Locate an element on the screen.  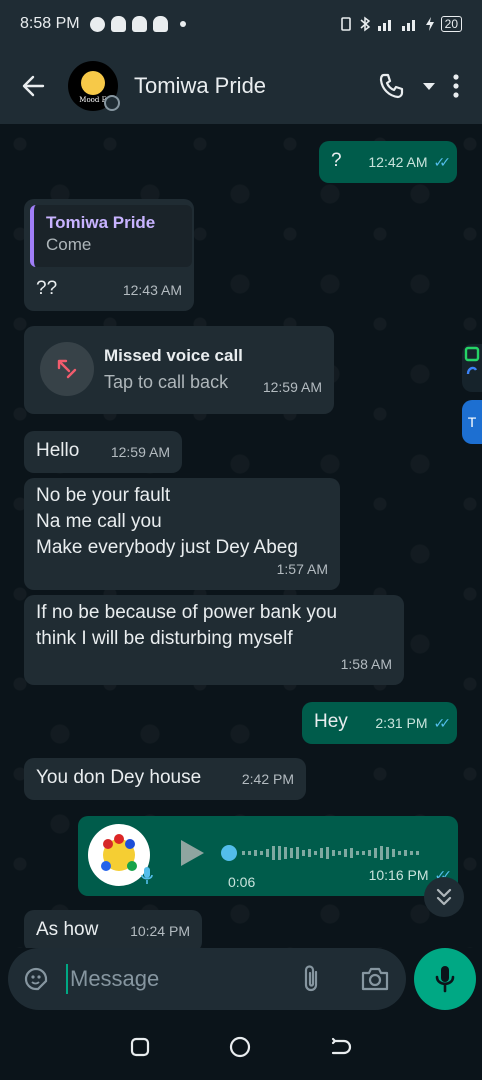
scroll-to-bottom-button is located at coordinates (444, 897).